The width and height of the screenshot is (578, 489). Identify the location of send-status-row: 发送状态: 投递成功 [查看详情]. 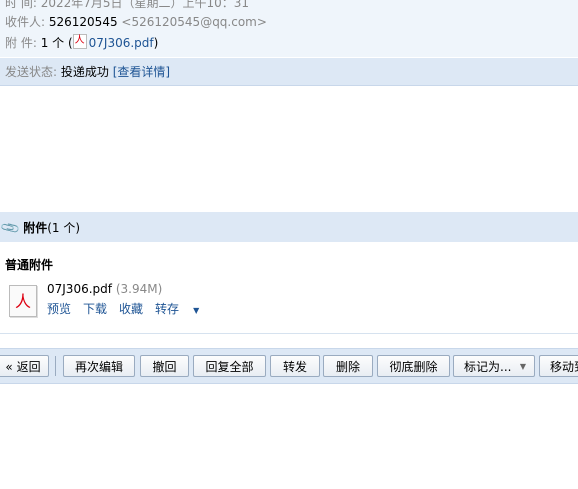
(87, 72).